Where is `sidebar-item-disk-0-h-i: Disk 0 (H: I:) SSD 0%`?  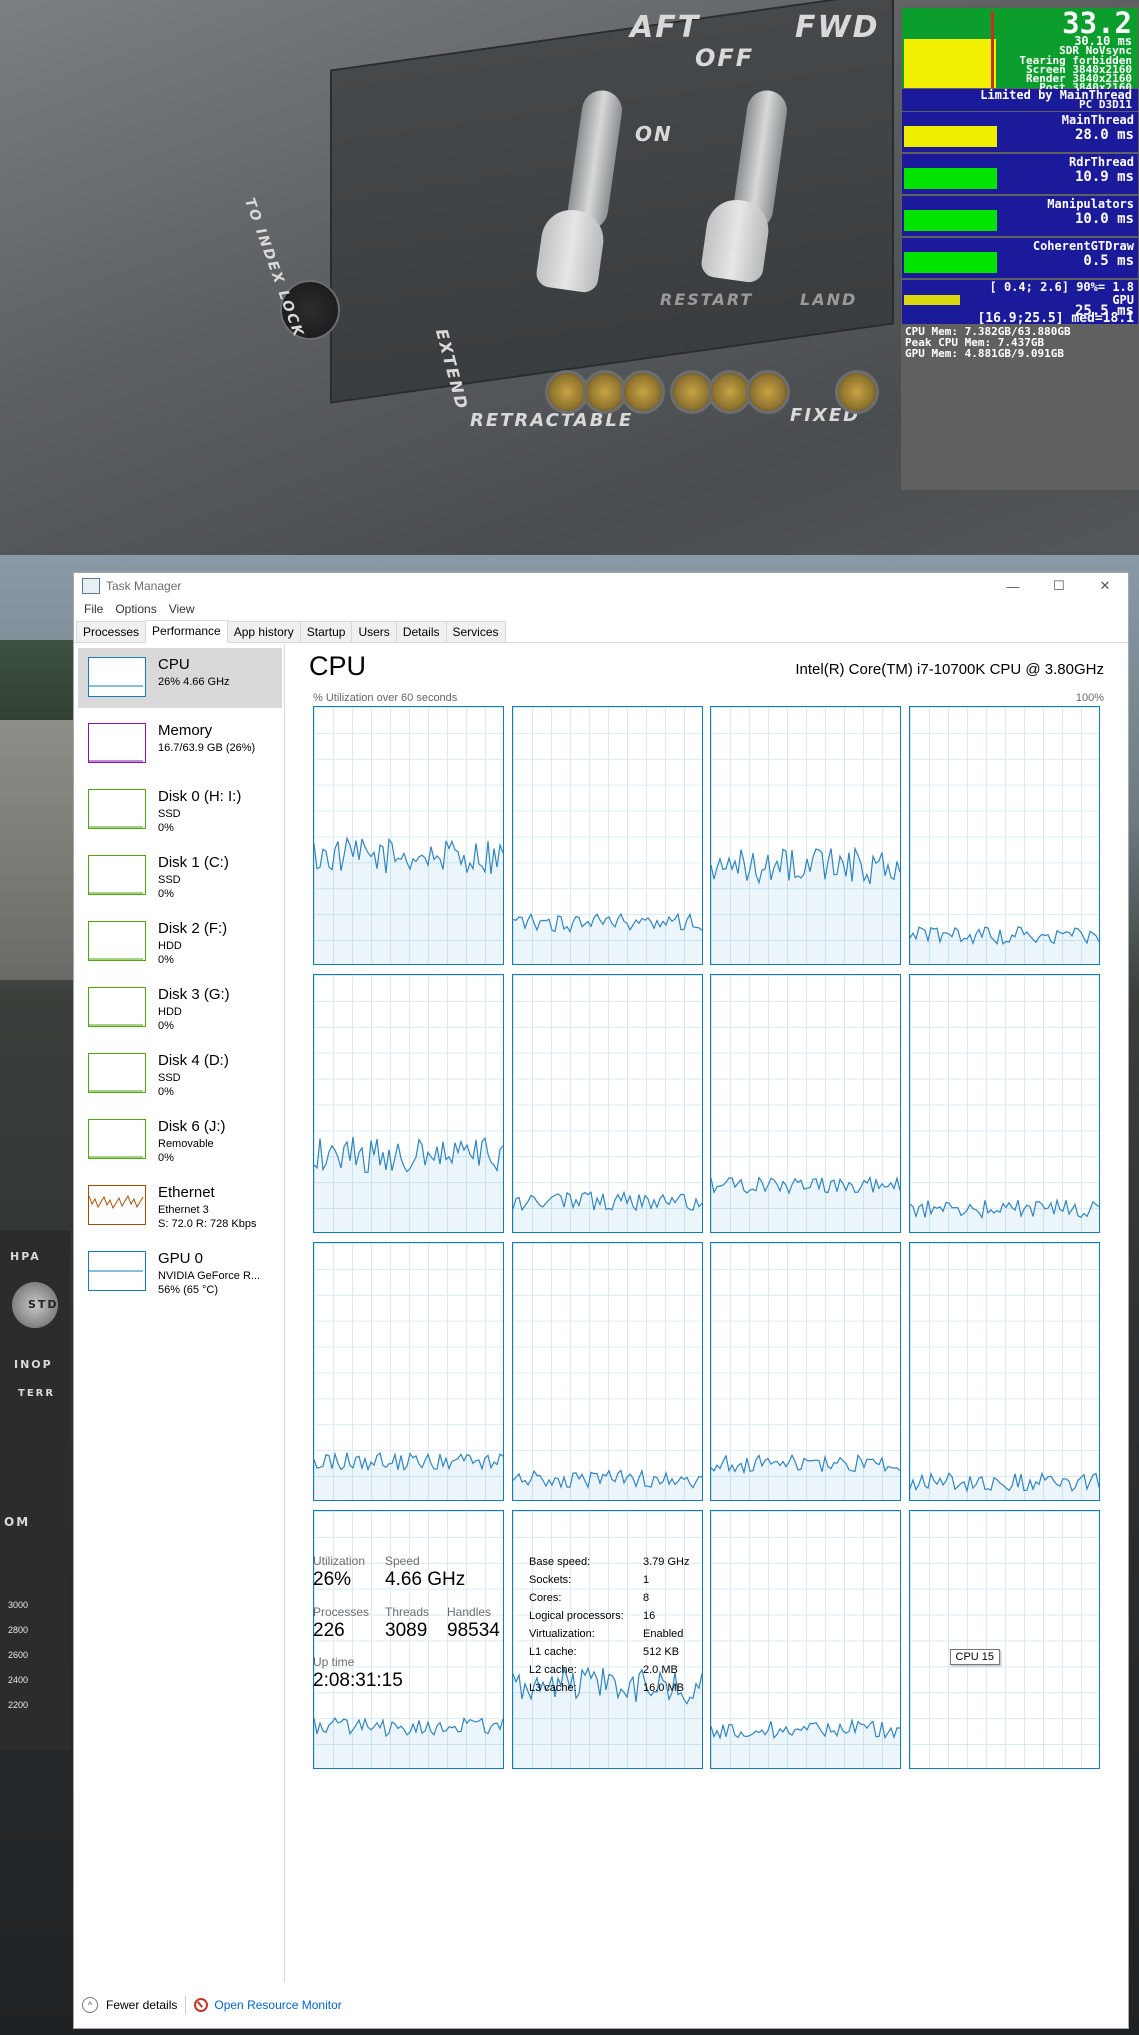
sidebar-item-disk-0-h-i: Disk 0 (H: I:) SSD 0% is located at coordinates (180, 810).